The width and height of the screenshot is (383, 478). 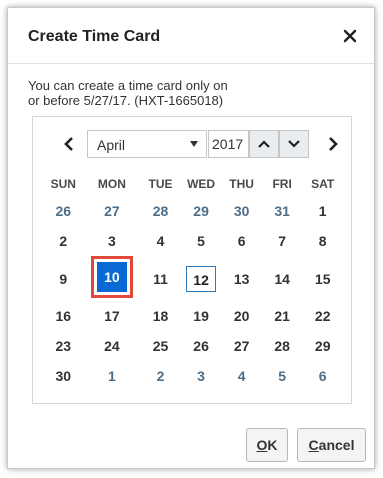 What do you see at coordinates (112, 241) in the screenshot?
I see `day: 3` at bounding box center [112, 241].